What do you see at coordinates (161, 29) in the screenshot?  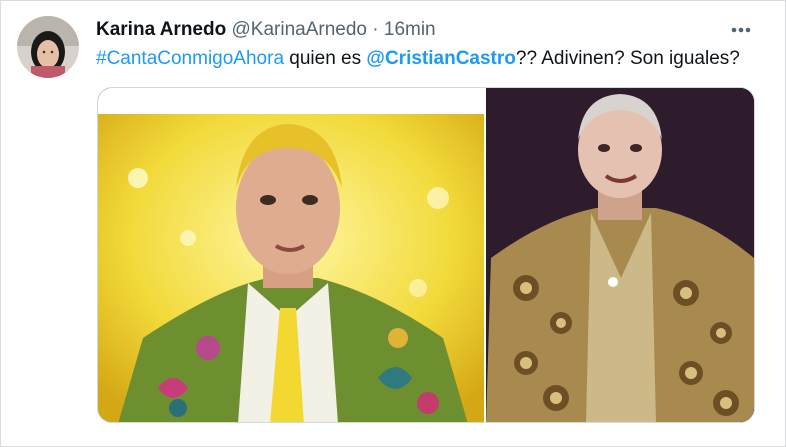 I see `author-name: Karina Arnedo` at bounding box center [161, 29].